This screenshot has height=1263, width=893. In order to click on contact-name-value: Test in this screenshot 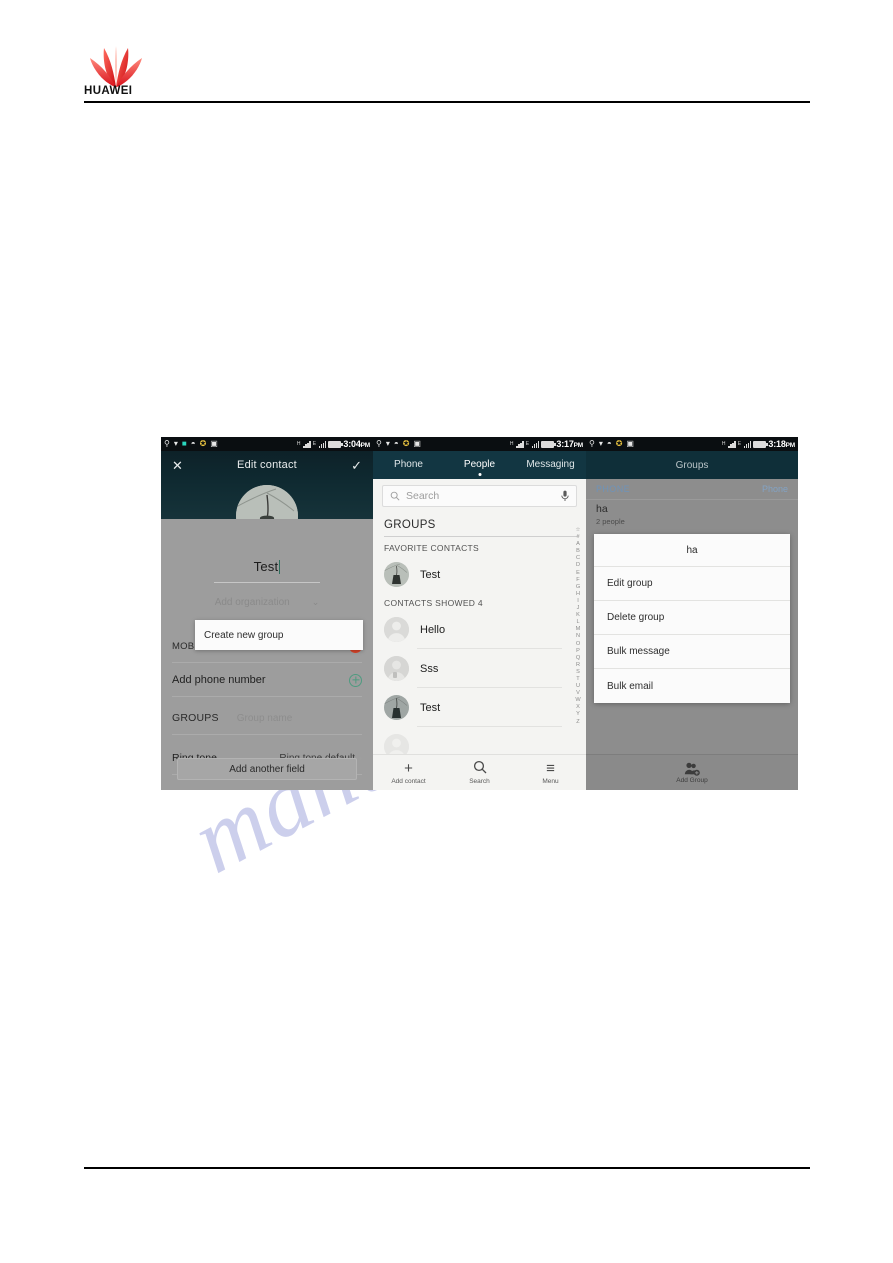, I will do `click(266, 566)`.